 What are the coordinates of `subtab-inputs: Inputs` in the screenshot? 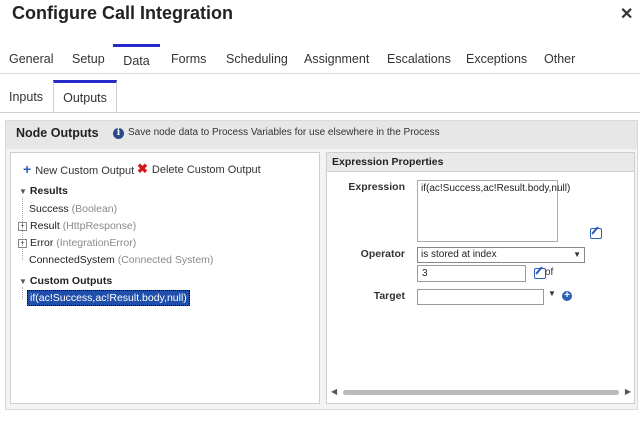 It's located at (26, 96).